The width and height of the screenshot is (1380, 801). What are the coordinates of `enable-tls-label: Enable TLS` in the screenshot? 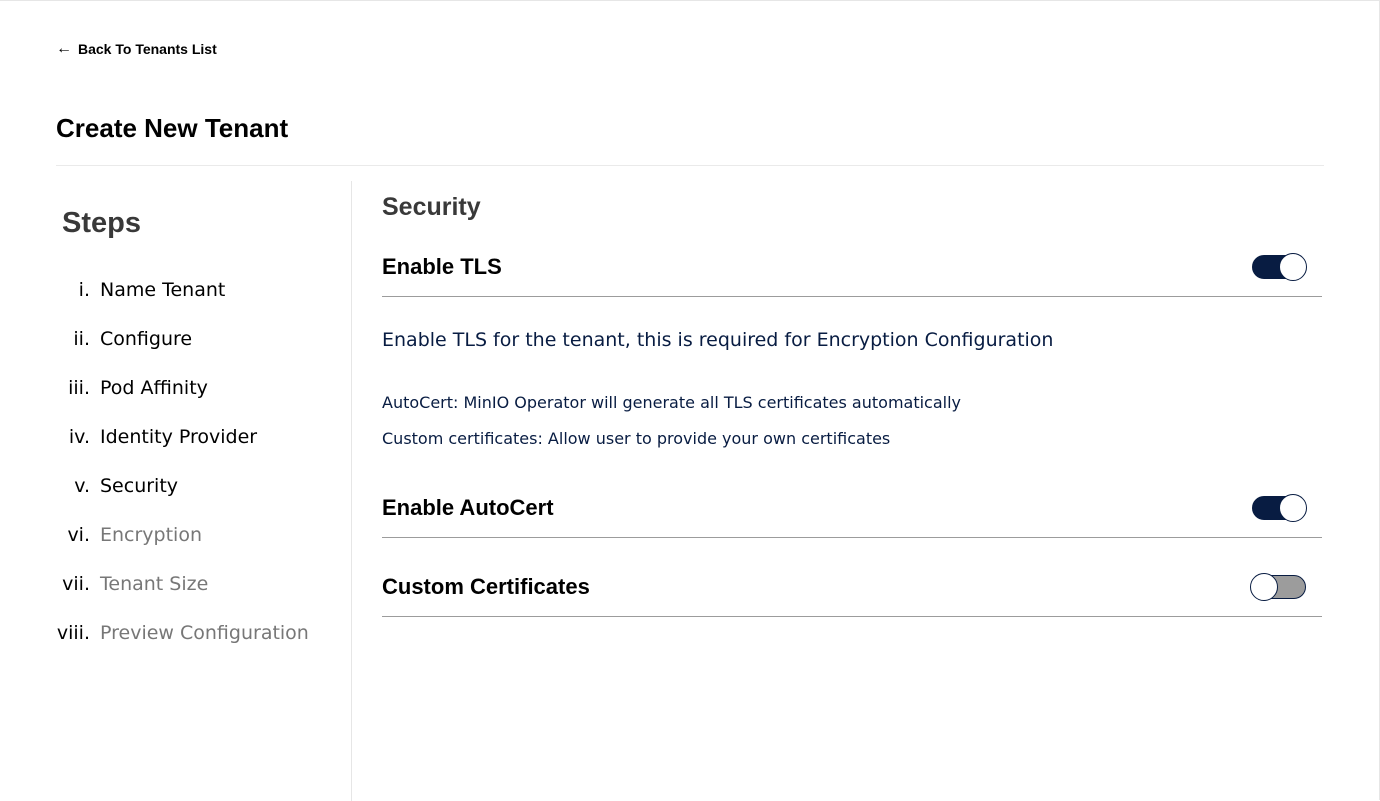 It's located at (442, 266).